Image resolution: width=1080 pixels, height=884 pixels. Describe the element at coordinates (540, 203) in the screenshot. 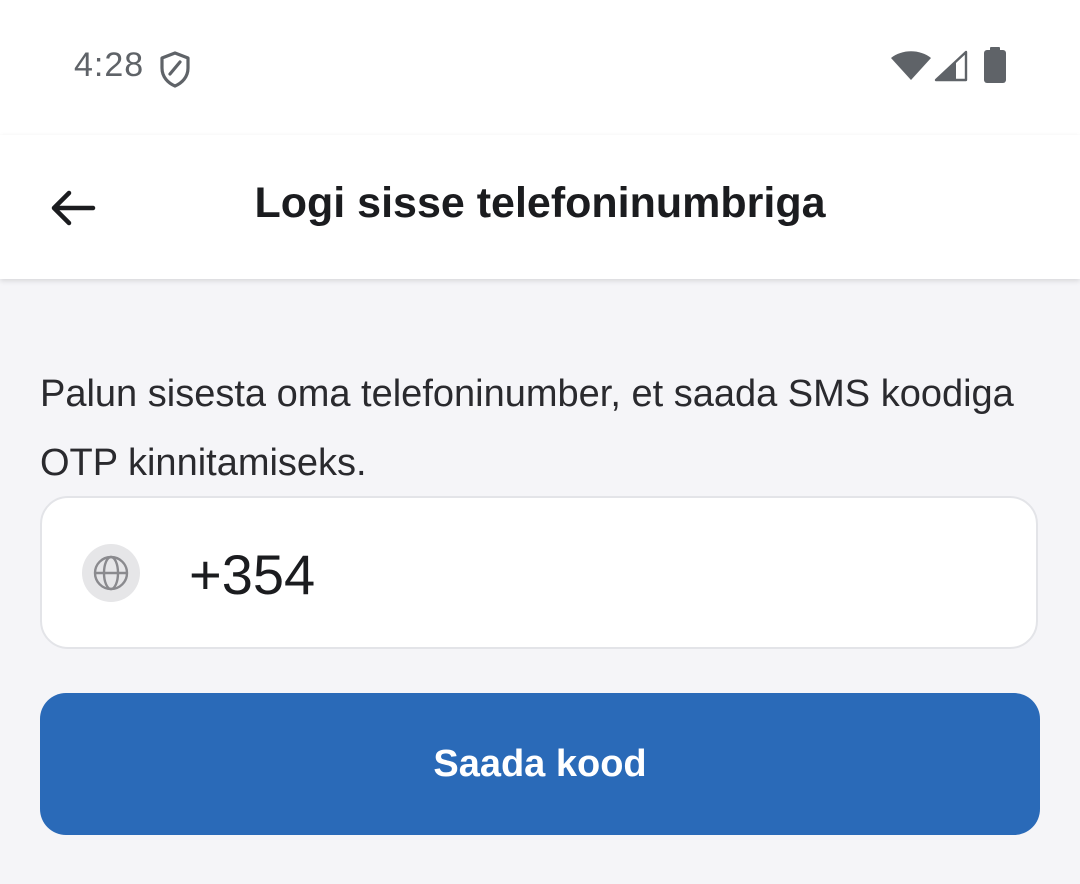

I see `page-title: Logi sisse telefoninumbriga` at that location.